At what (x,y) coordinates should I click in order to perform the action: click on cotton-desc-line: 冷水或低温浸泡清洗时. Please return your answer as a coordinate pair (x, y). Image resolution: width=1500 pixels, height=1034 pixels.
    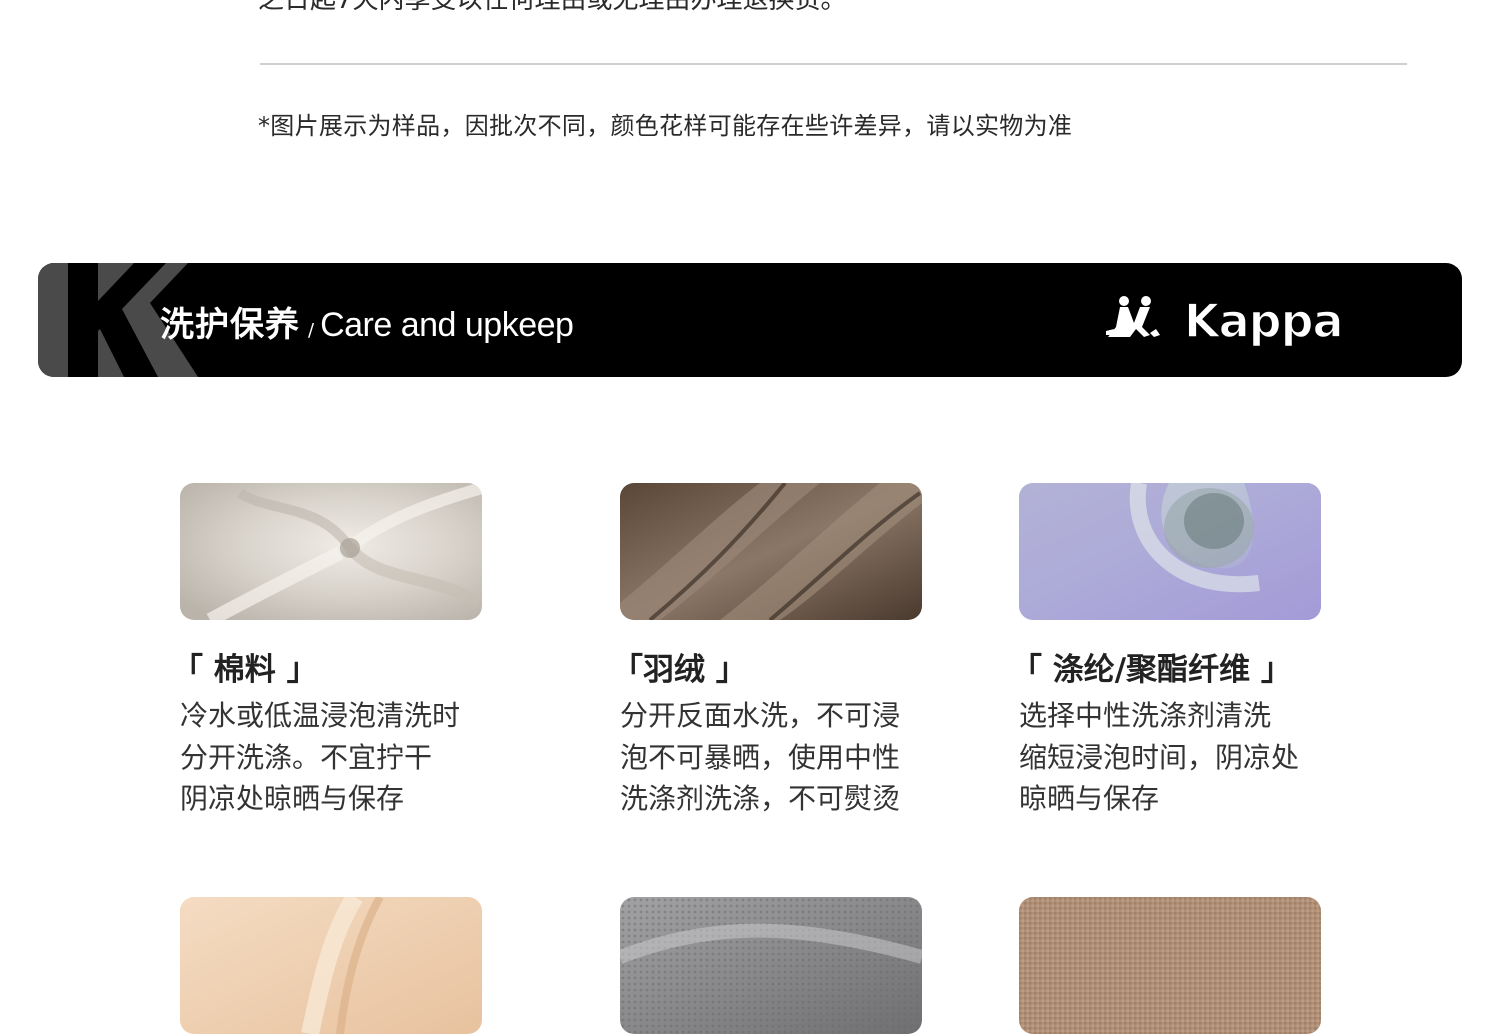
    Looking at the image, I should click on (320, 715).